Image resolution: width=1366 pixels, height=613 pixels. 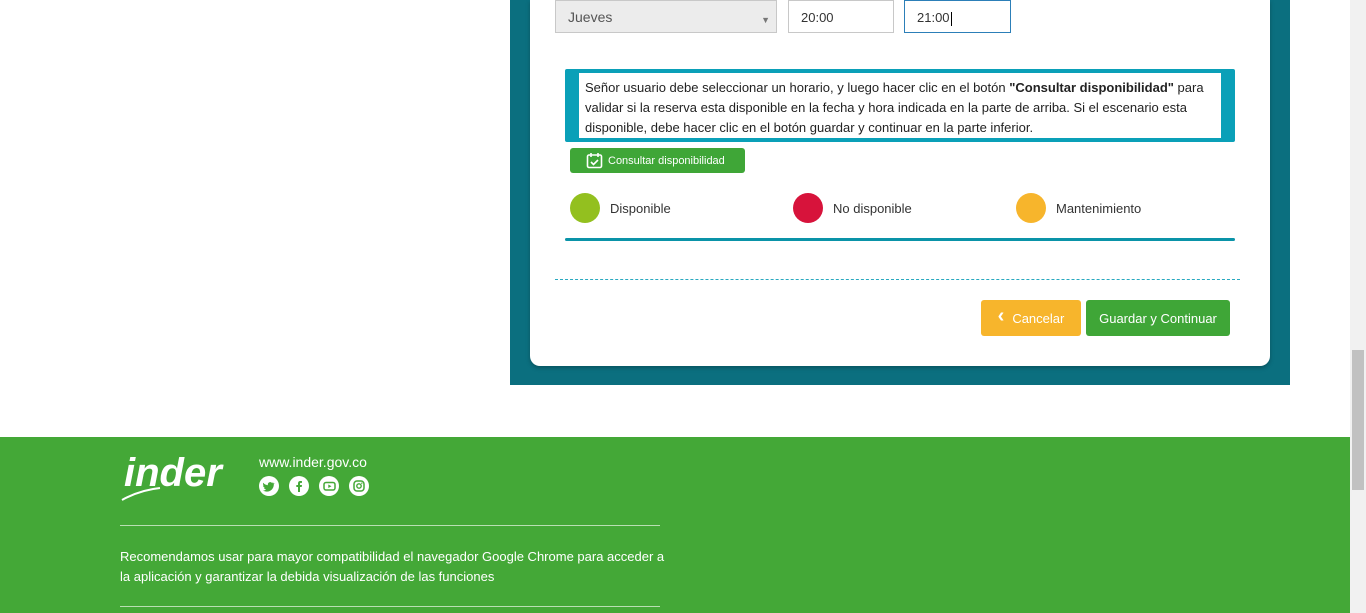 What do you see at coordinates (174, 473) in the screenshot?
I see `logo-text: inder` at bounding box center [174, 473].